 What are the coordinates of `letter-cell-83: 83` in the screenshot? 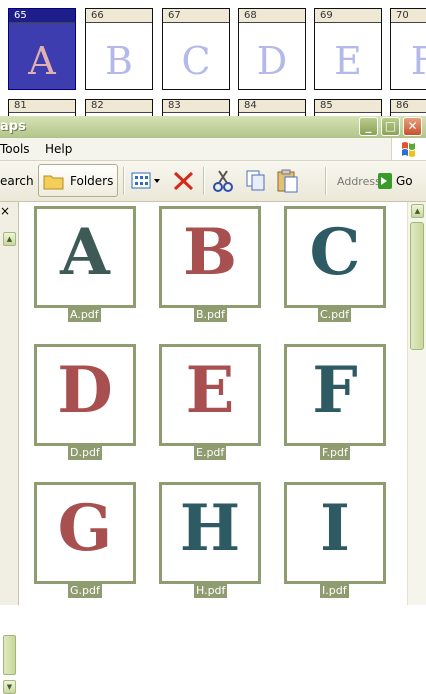 It's located at (196, 107).